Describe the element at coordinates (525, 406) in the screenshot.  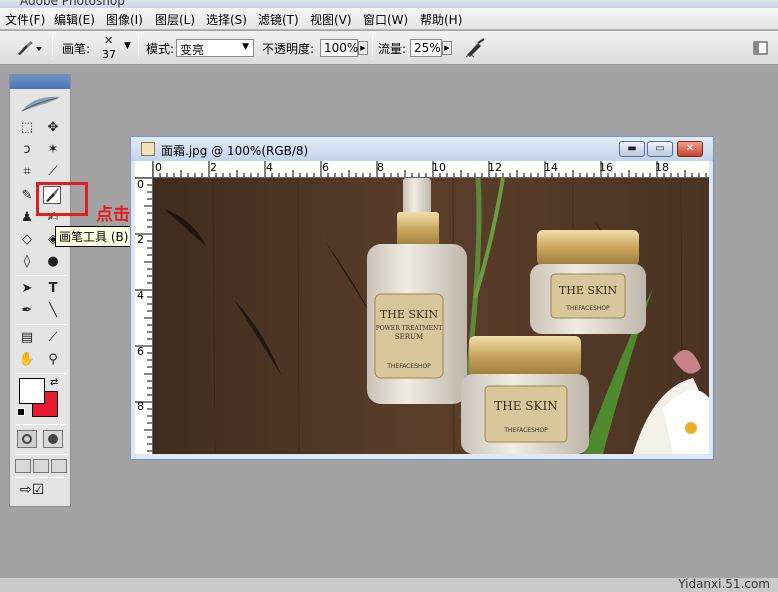
I see `jar2-brand: THE SKIN` at that location.